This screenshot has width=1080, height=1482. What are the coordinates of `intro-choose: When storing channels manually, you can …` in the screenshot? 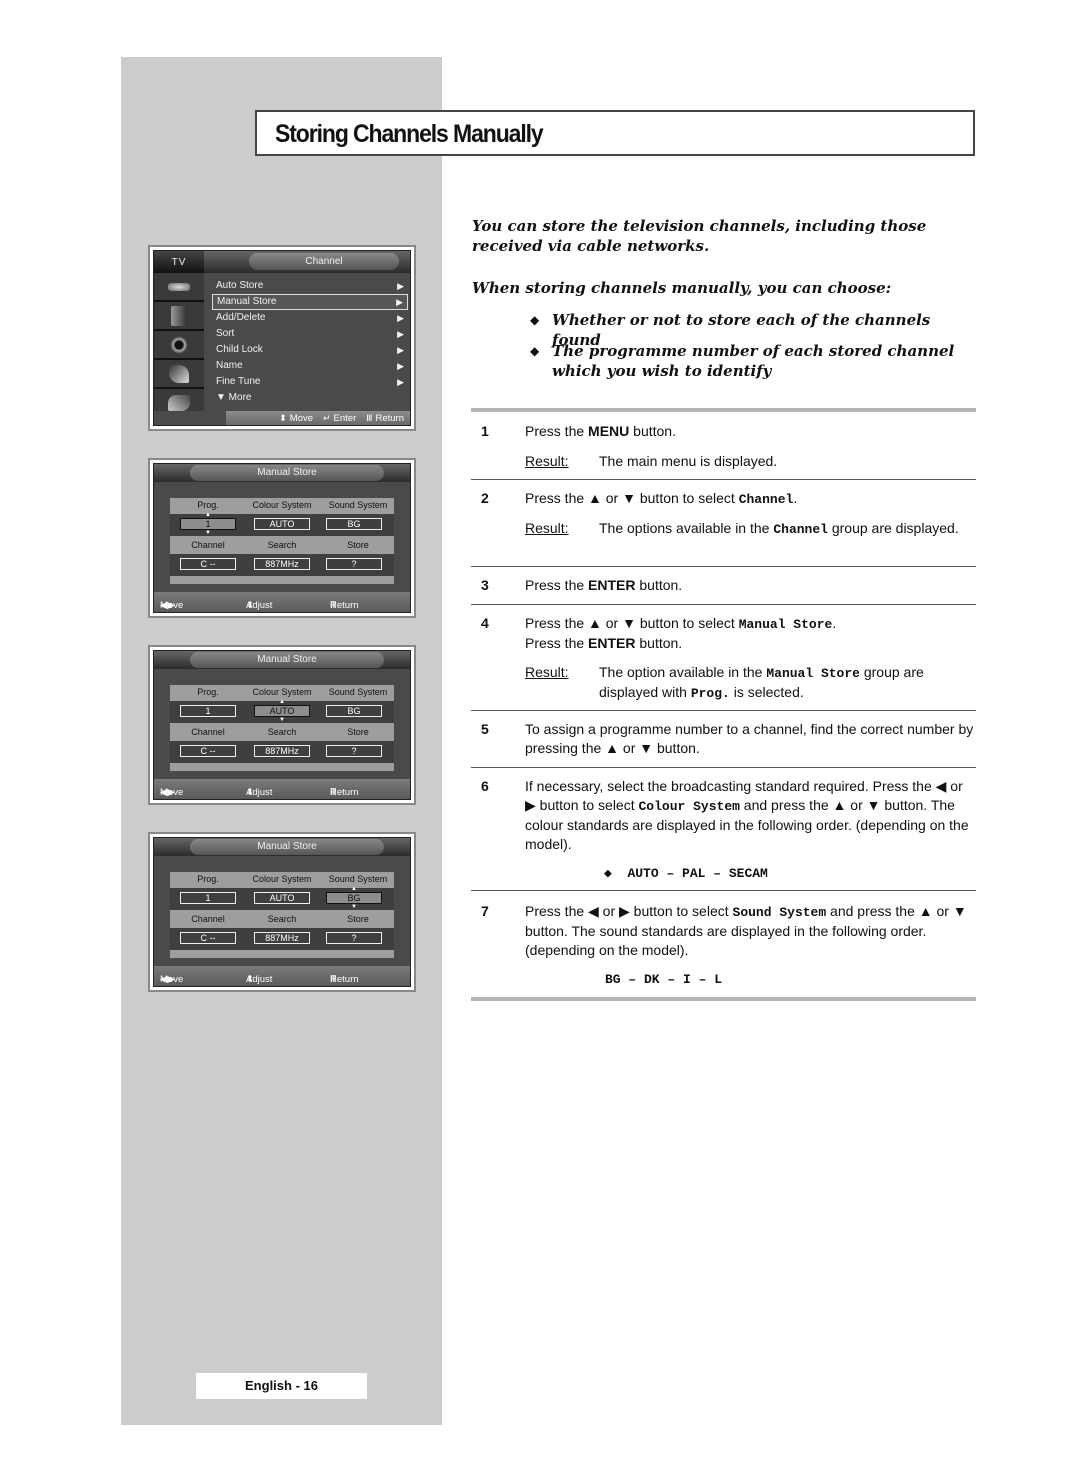 It's located at (682, 288).